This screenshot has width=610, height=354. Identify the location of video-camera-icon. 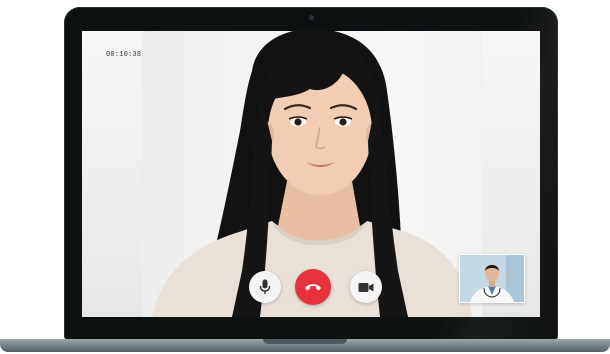
(366, 287).